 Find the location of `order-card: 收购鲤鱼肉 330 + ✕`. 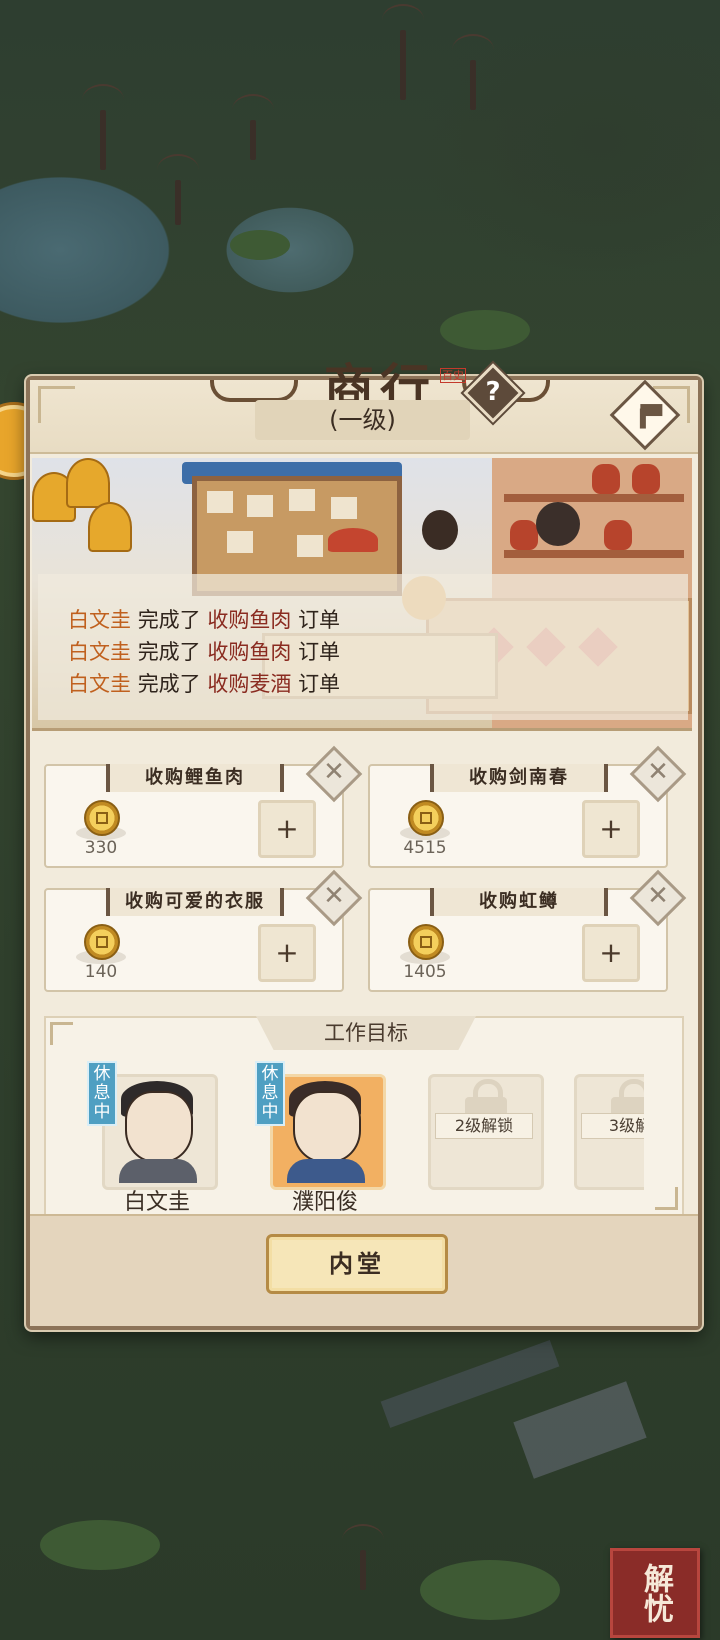

order-card: 收购鲤鱼肉 330 + ✕ is located at coordinates (203, 806).